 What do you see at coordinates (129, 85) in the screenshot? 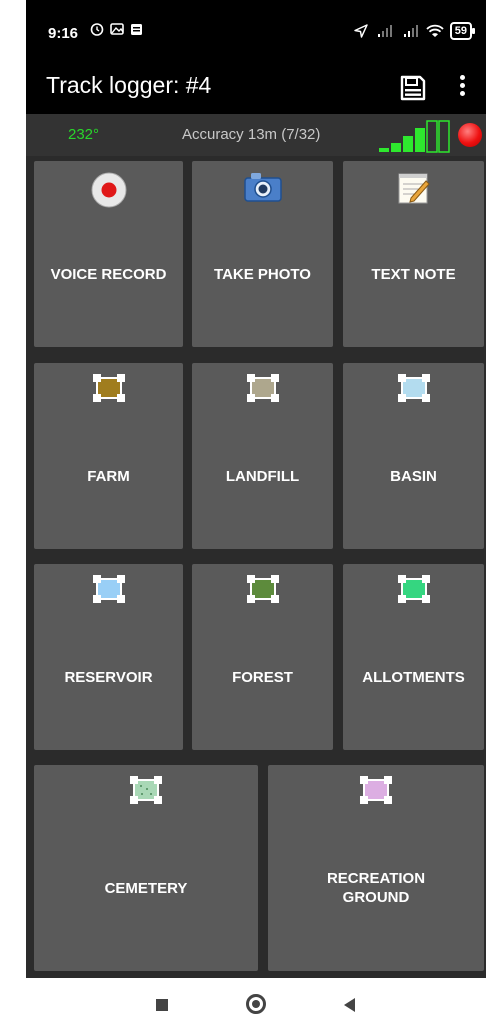
I see `page-title: Track logger: #4` at bounding box center [129, 85].